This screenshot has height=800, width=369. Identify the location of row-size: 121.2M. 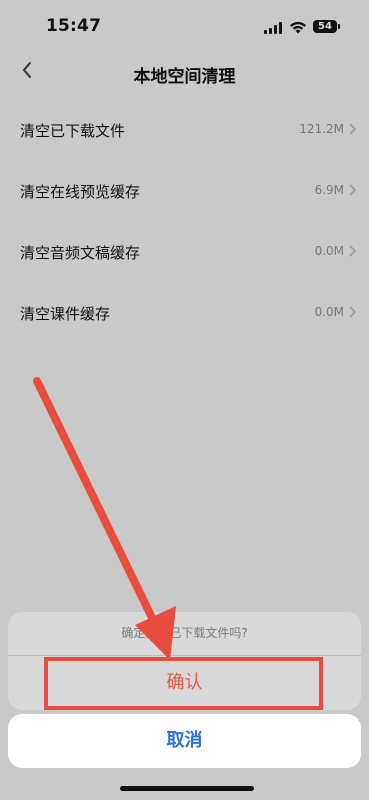
(321, 129).